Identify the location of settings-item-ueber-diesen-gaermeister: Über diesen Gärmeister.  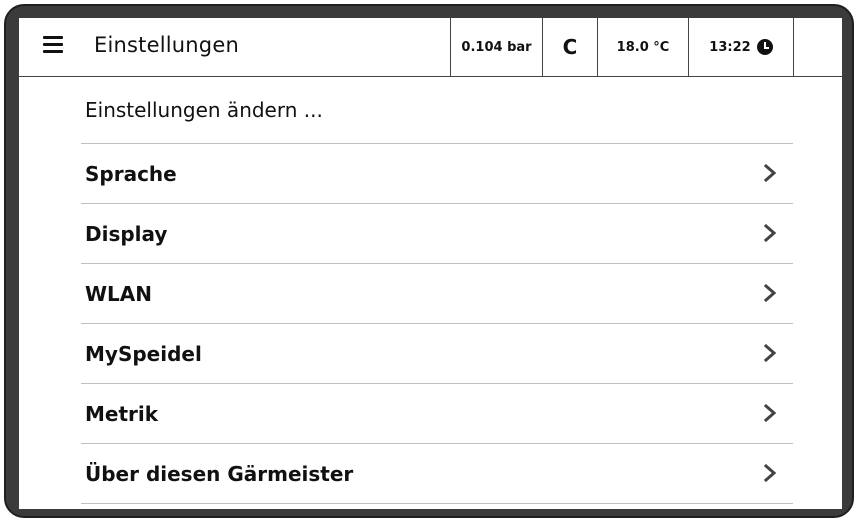
(437, 474).